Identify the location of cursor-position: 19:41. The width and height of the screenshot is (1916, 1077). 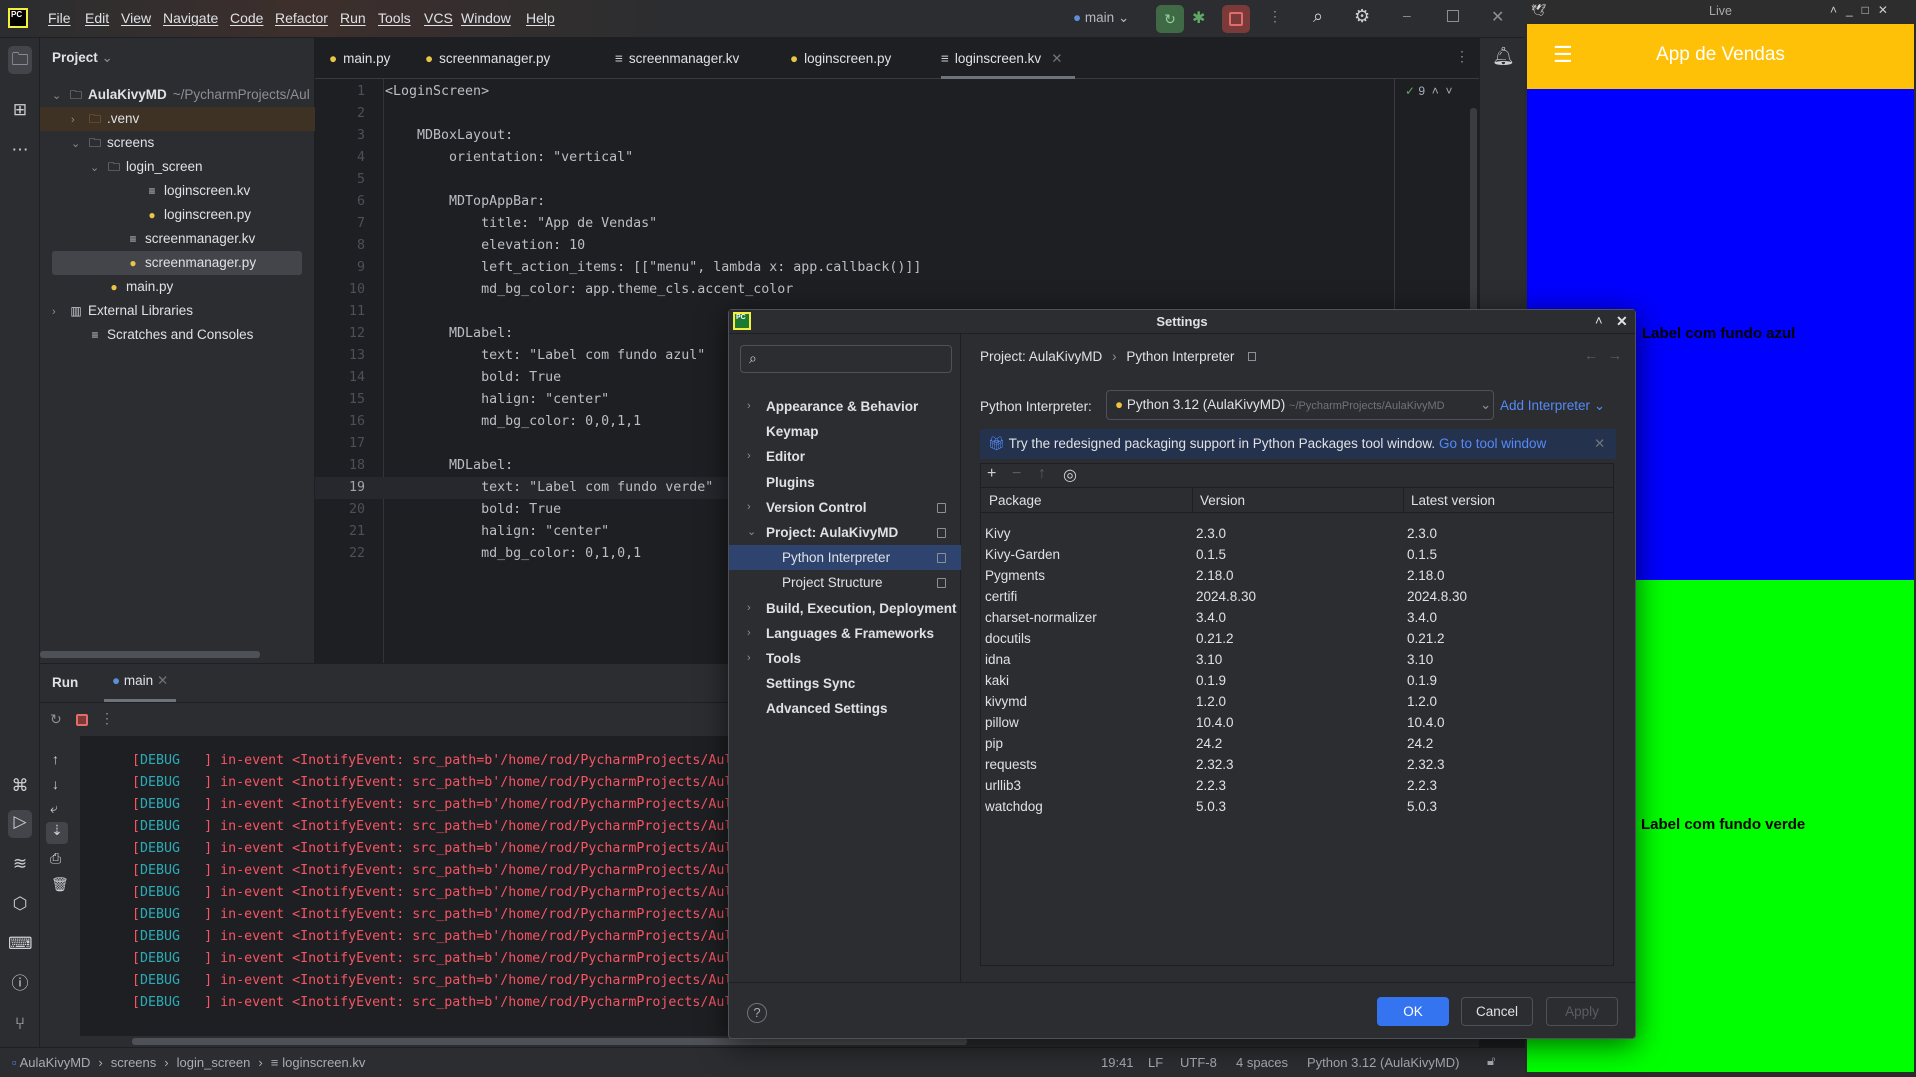
(1117, 1062).